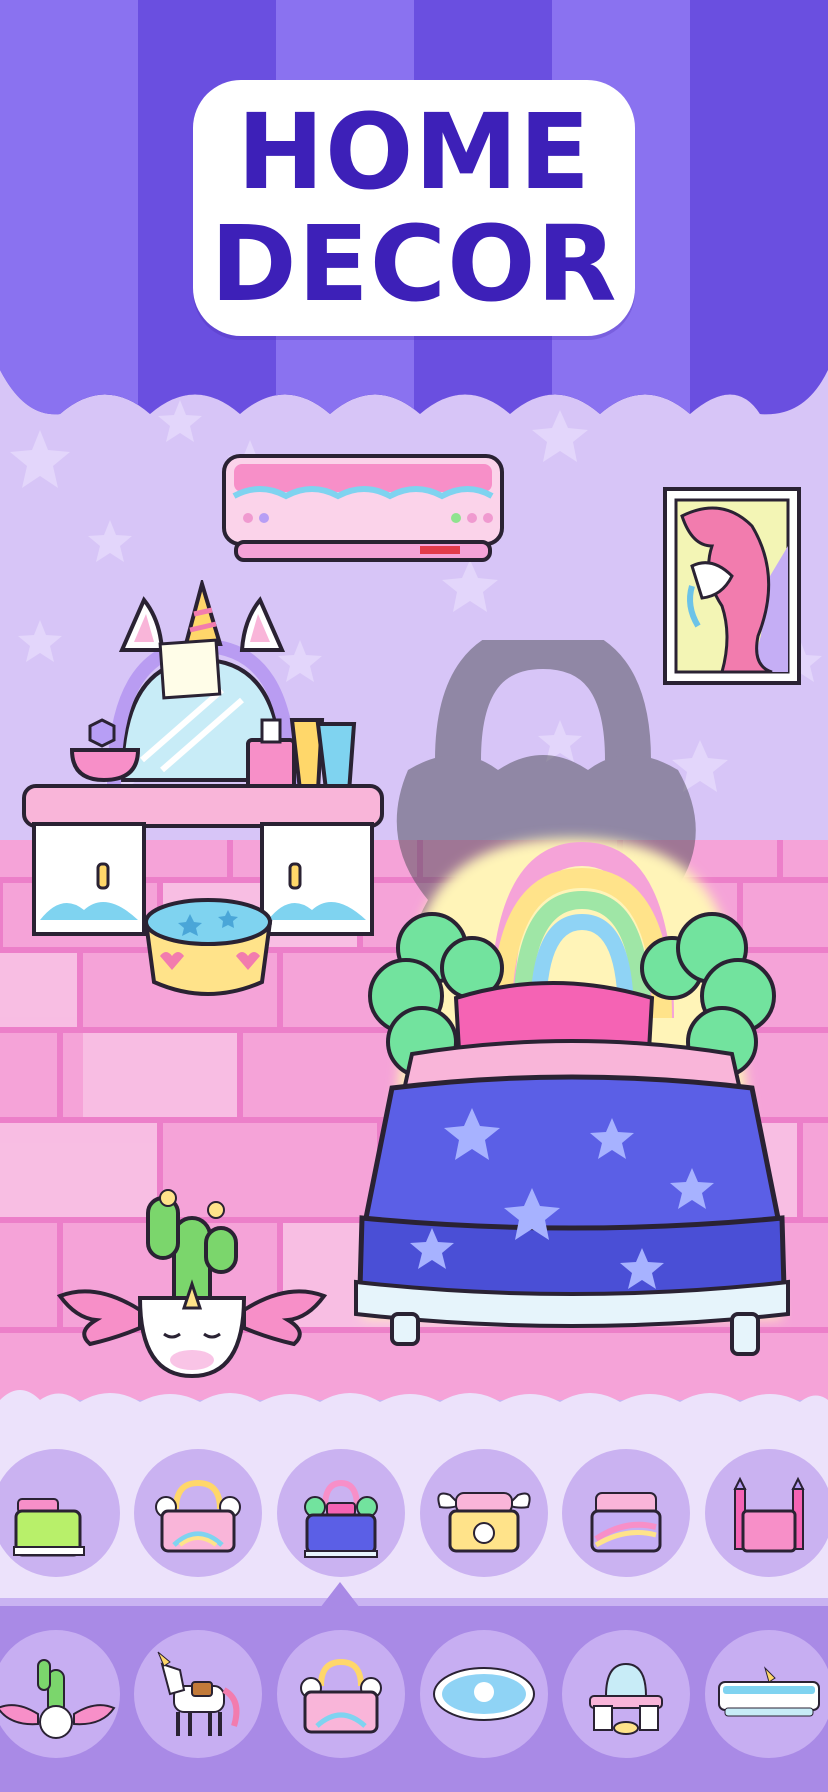 This screenshot has height=1792, width=828. What do you see at coordinates (414, 152) in the screenshot?
I see `title-line-1: HOME` at bounding box center [414, 152].